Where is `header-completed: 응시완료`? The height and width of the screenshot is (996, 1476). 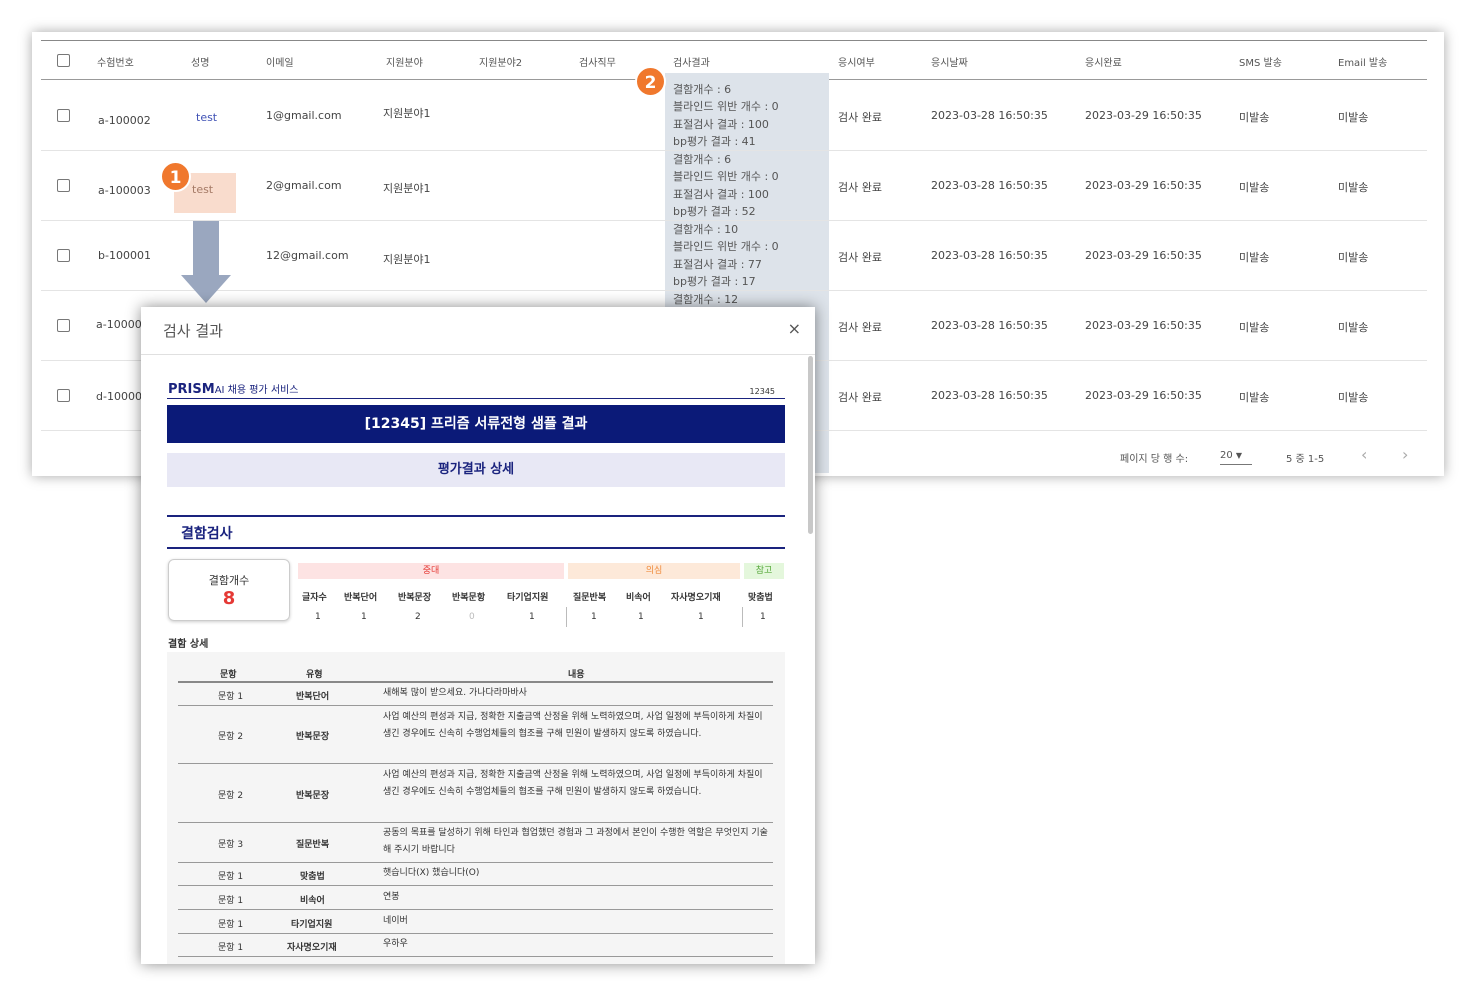 header-completed: 응시완료 is located at coordinates (1103, 61).